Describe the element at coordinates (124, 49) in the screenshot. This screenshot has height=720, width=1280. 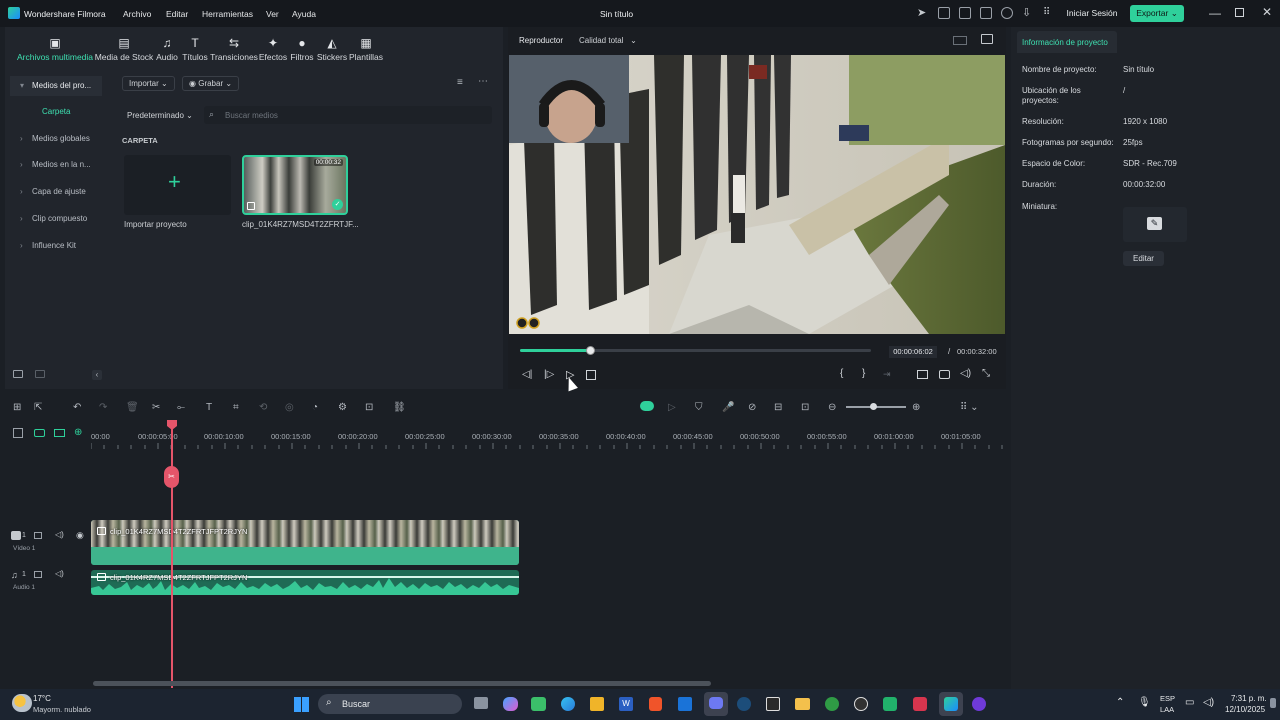
I see `tab-media-stock: ▤ Media de Stock` at that location.